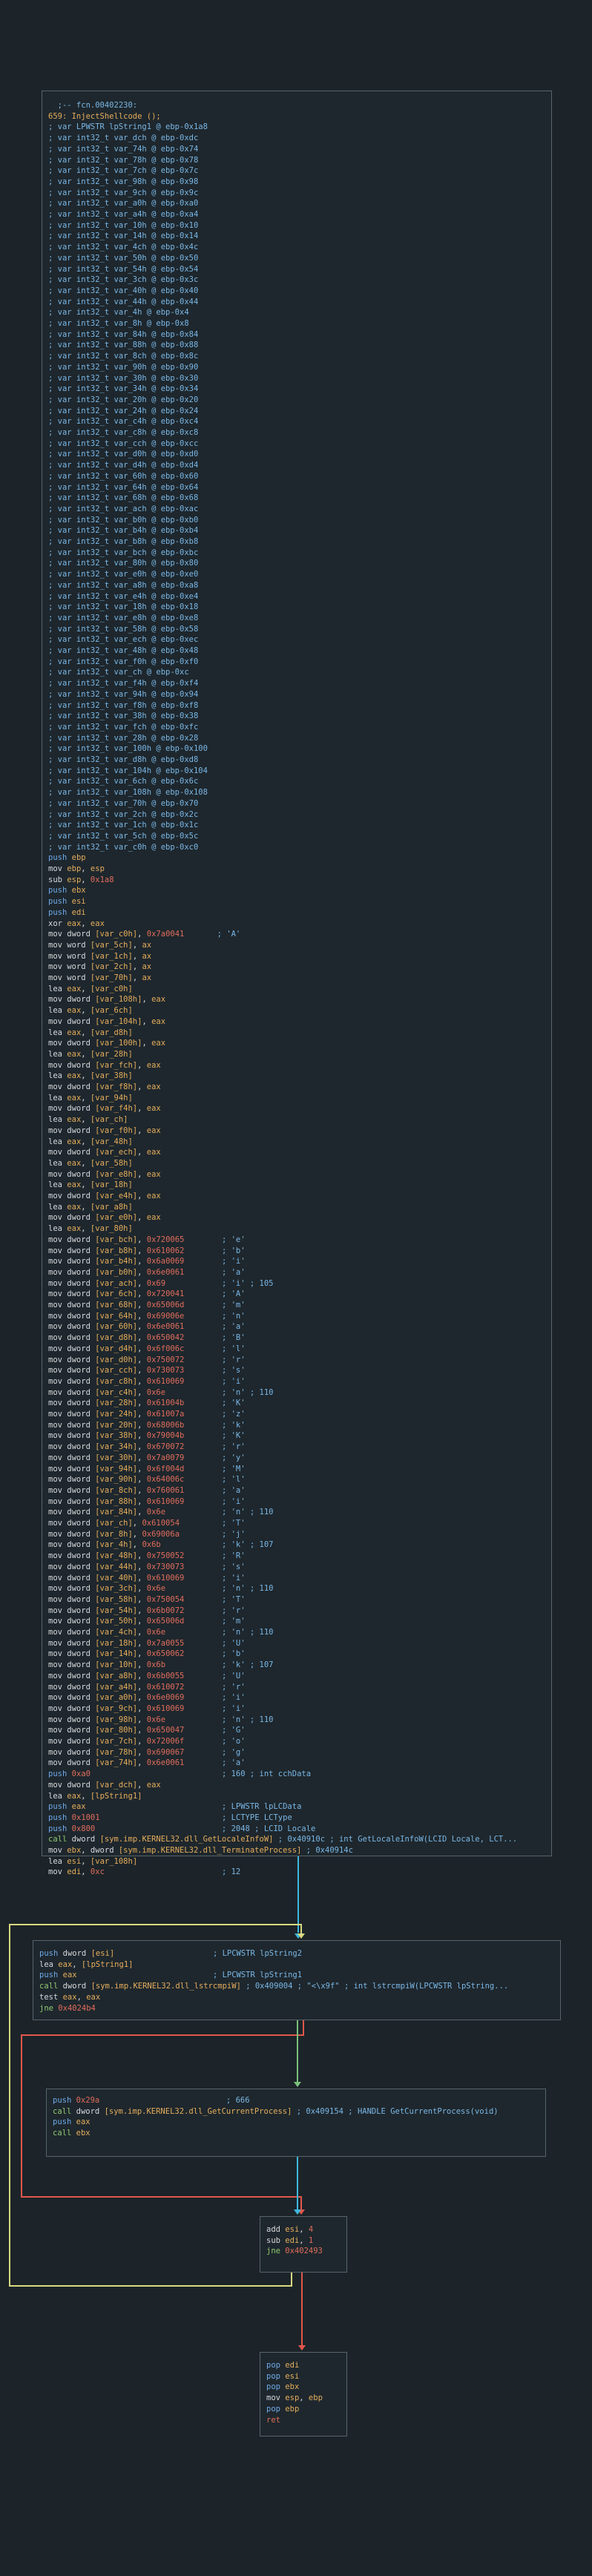  Describe the element at coordinates (296, 672) in the screenshot. I see `node1-vars-line: ; var int32_t var_ch @ ebp-0xc` at that location.